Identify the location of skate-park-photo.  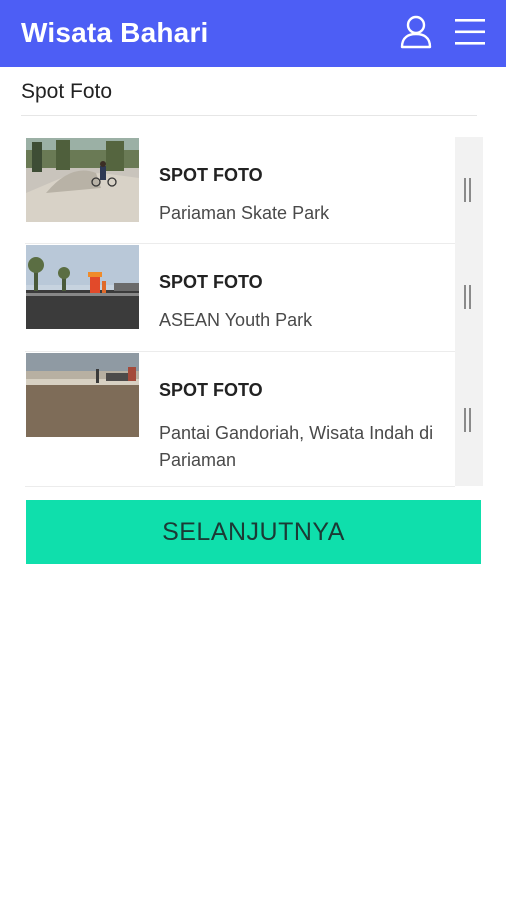
(82, 180).